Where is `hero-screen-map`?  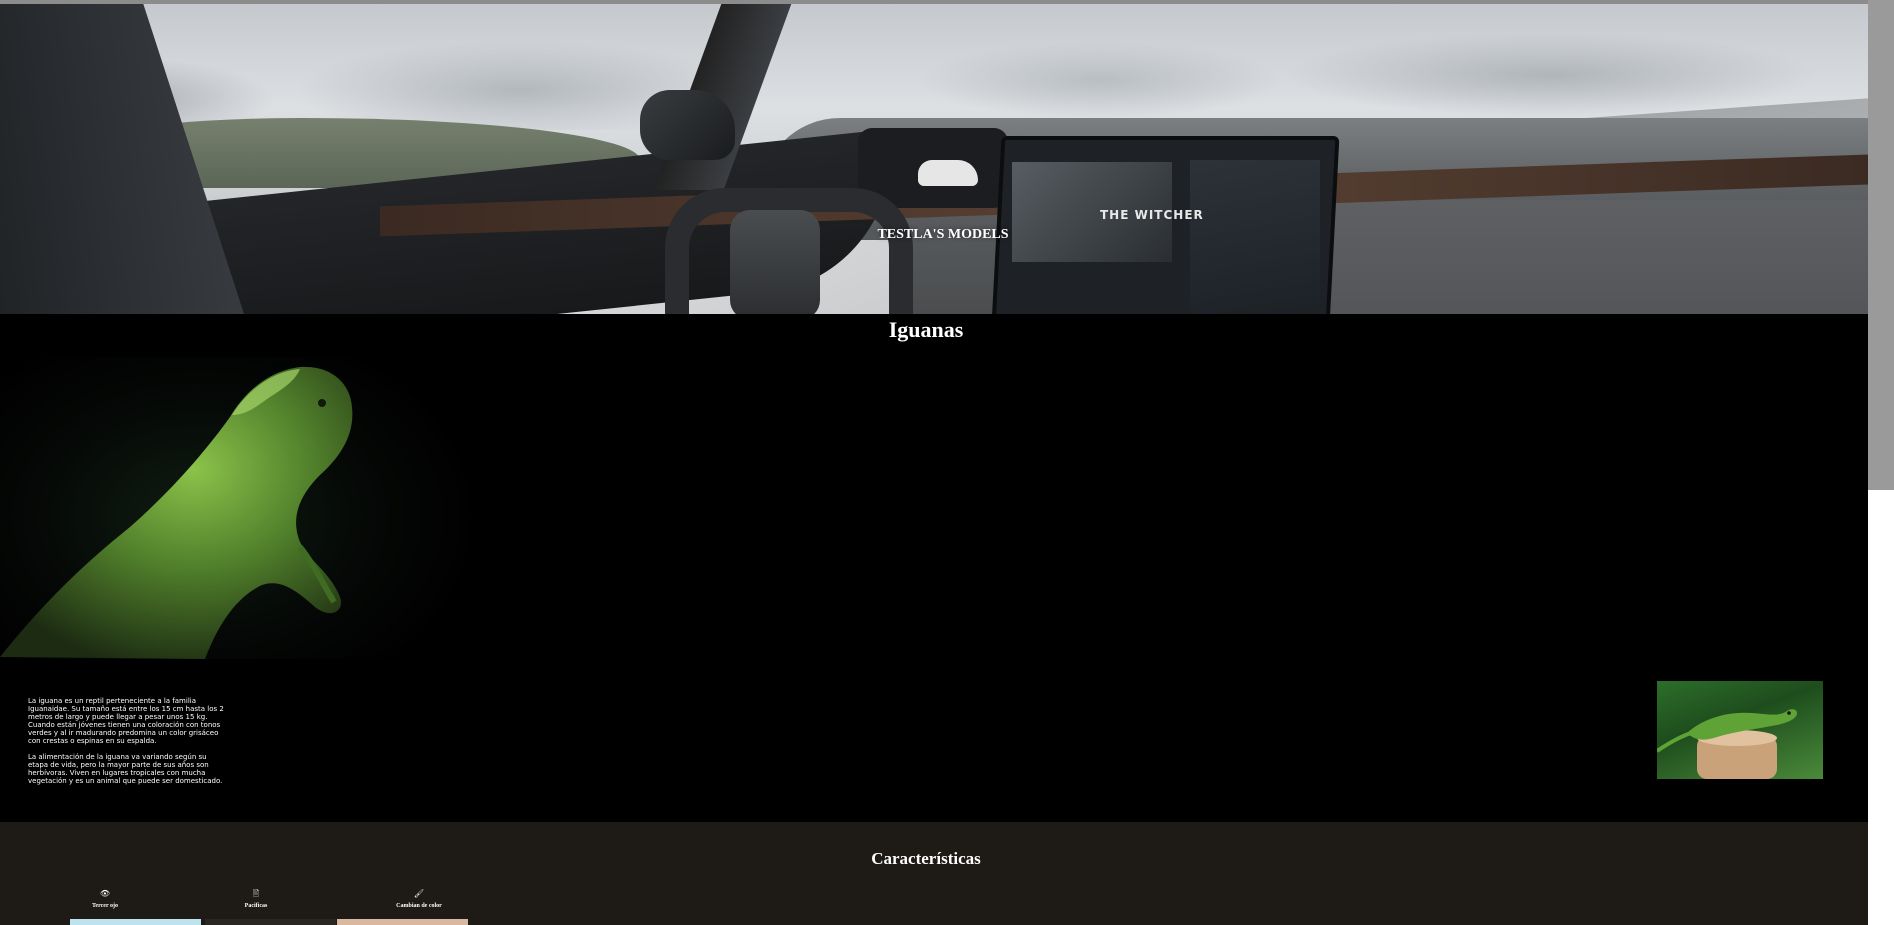
hero-screen-map is located at coordinates (1255, 245).